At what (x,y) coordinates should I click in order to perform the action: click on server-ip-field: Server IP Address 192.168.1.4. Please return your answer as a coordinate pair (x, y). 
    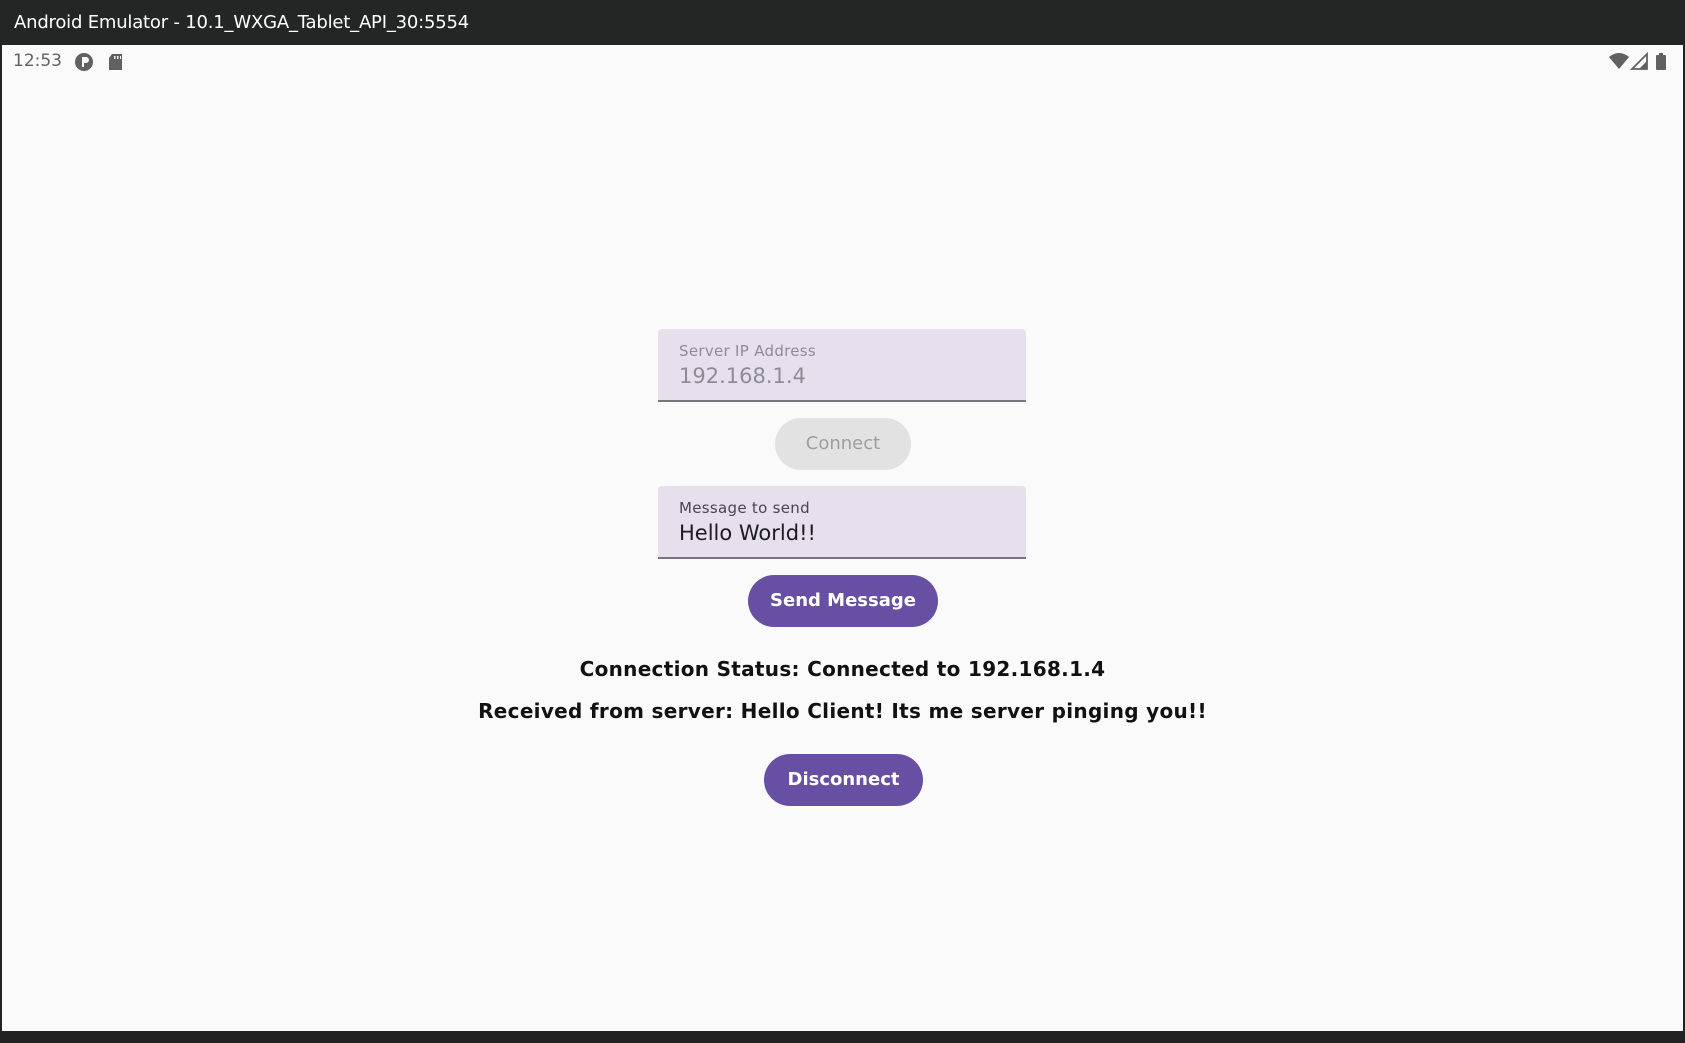
    Looking at the image, I should click on (842, 365).